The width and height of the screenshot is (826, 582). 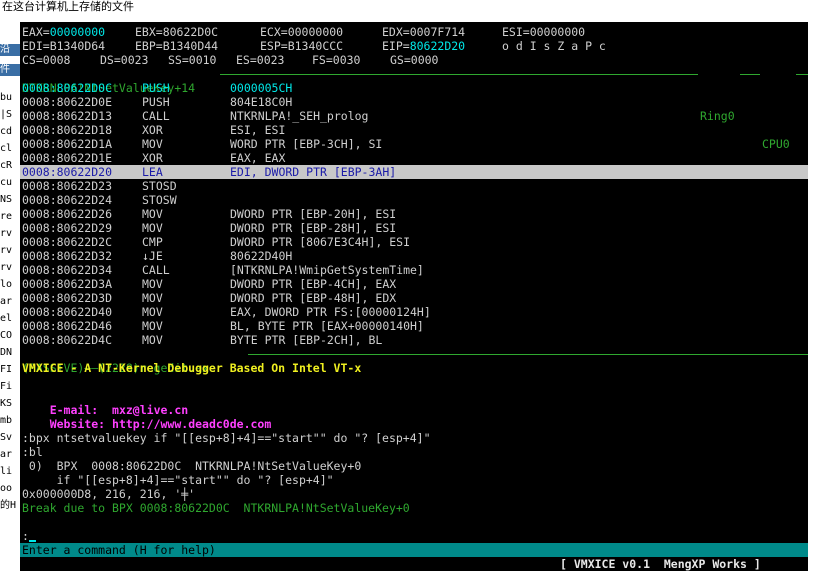 What do you see at coordinates (415, 144) in the screenshot?
I see `instruction-row: 0008:80622D1A MOV WORD PTR [EBP-3CH], SI` at bounding box center [415, 144].